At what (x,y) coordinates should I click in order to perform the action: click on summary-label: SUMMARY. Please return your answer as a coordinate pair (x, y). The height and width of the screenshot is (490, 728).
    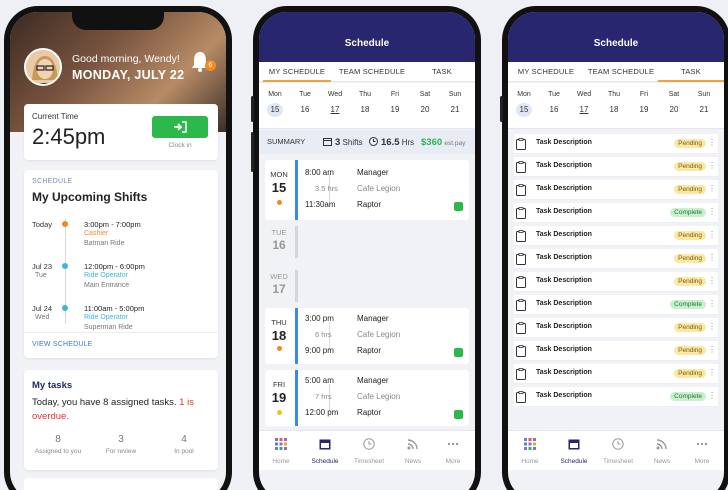
    Looking at the image, I should click on (286, 141).